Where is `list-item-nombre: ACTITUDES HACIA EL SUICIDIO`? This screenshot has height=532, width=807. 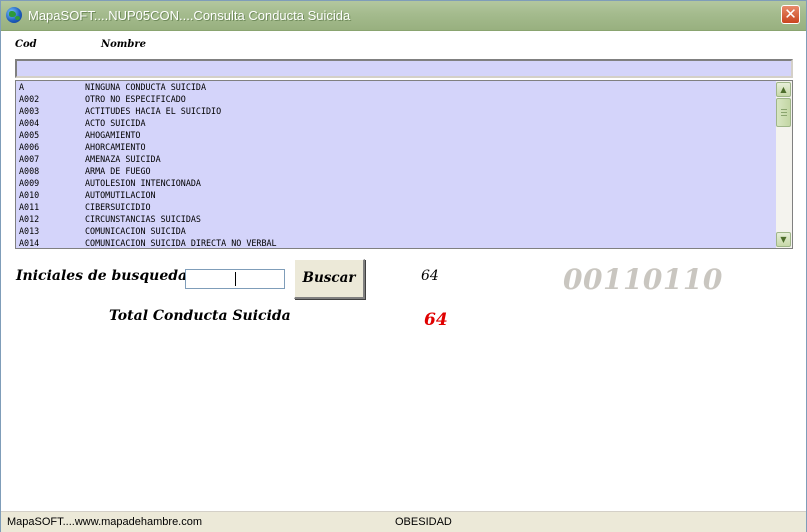 list-item-nombre: ACTITUDES HACIA EL SUICIDIO is located at coordinates (153, 111).